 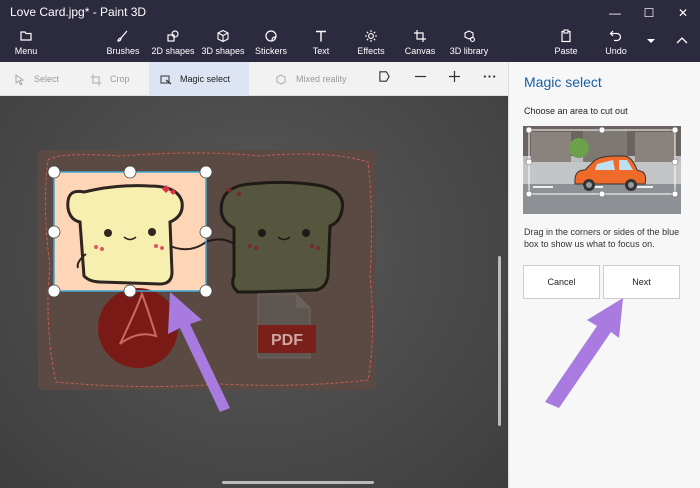 I want to click on paste-label: Paste, so click(x=566, y=51).